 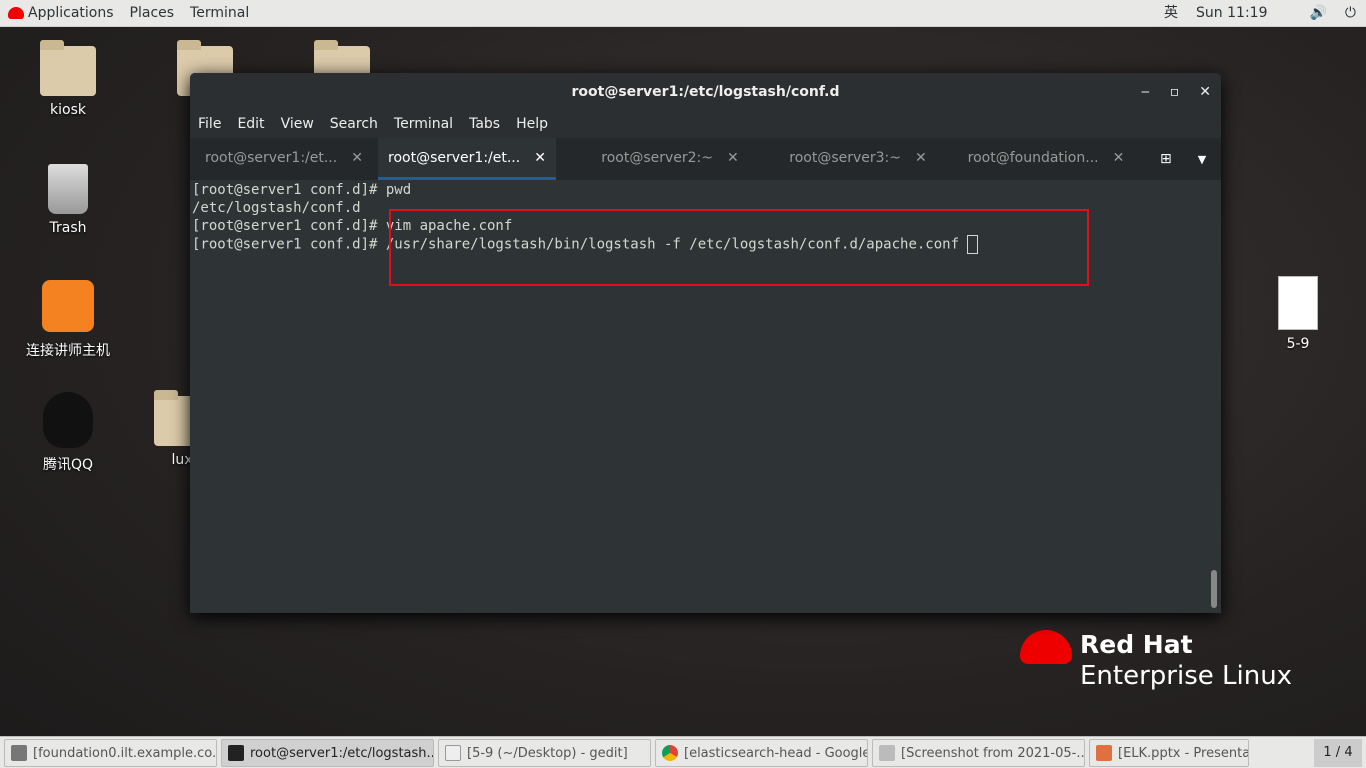 I want to click on menu-help: Help, so click(x=532, y=124).